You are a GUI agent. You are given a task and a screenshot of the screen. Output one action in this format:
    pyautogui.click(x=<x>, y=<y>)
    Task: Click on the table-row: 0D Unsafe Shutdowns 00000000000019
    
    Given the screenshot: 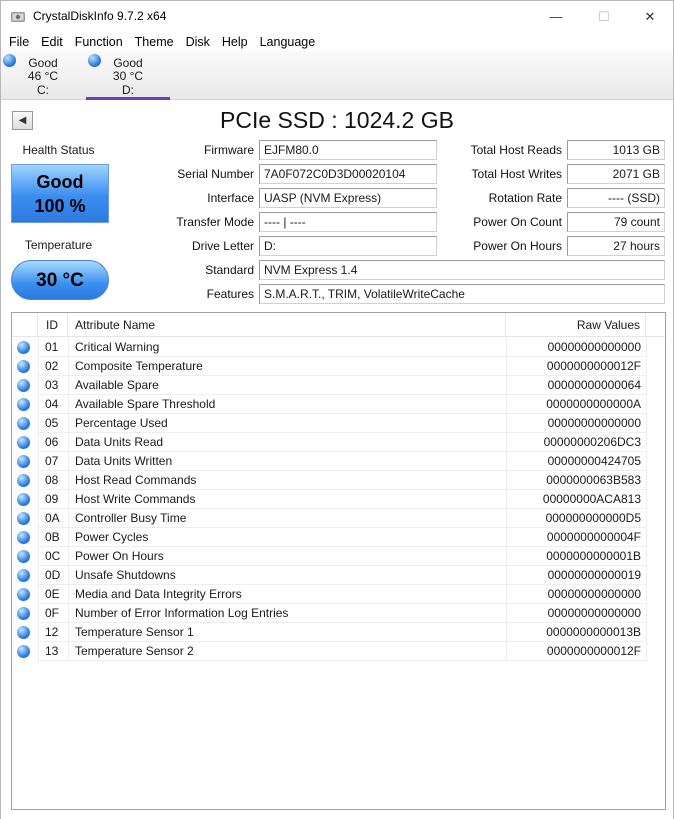 What is the action you would take?
    pyautogui.click(x=338, y=575)
    